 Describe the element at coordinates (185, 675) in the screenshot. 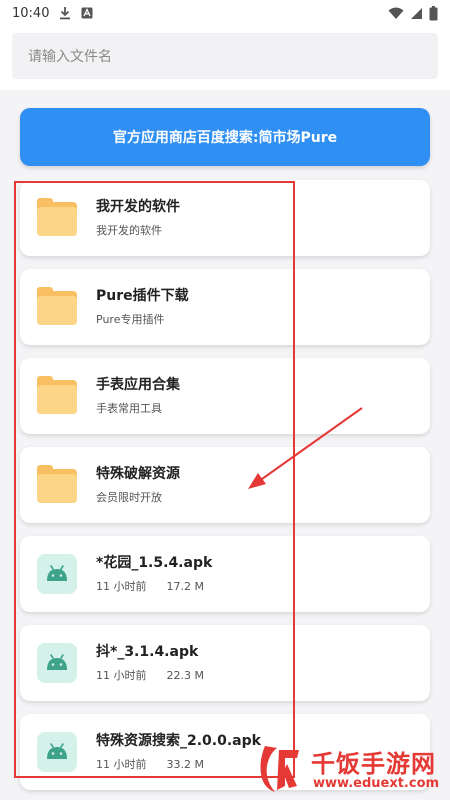

I see `item-size: 22.3 M` at that location.